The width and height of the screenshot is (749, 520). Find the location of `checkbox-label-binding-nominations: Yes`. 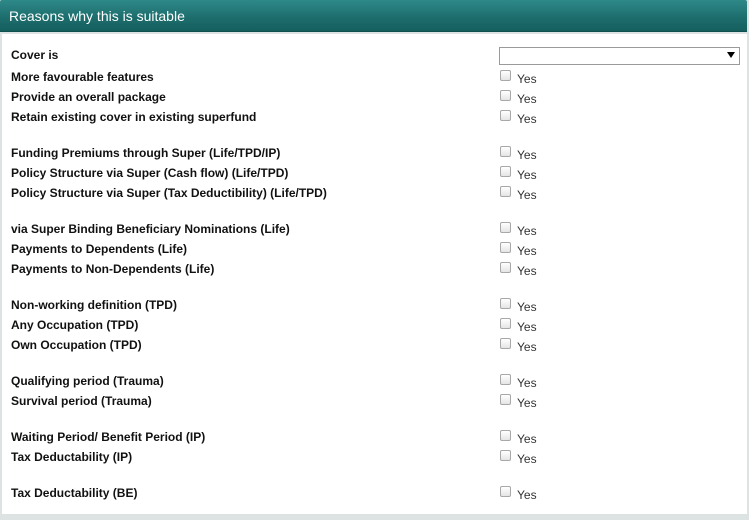

checkbox-label-binding-nominations: Yes is located at coordinates (527, 231).